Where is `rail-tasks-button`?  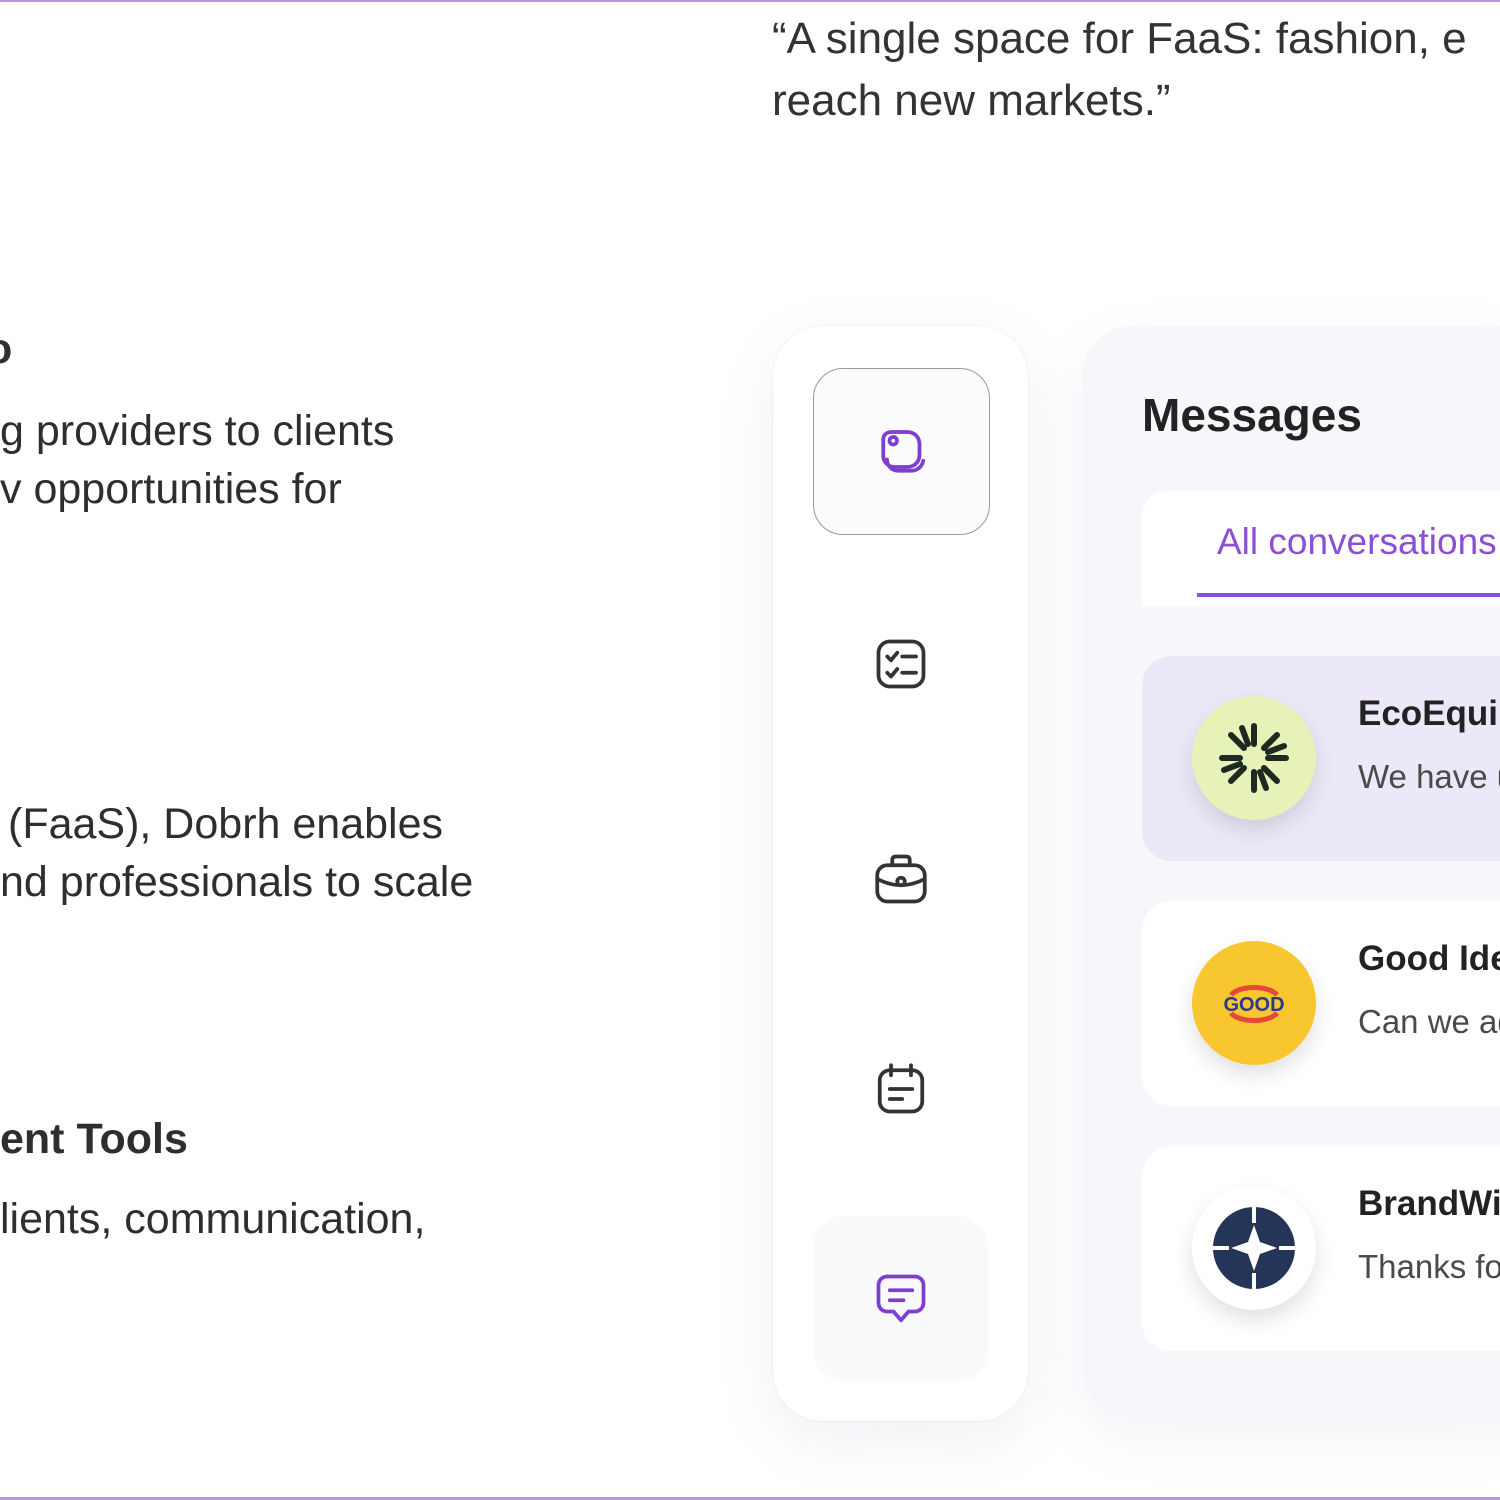
rail-tasks-button is located at coordinates (900, 663).